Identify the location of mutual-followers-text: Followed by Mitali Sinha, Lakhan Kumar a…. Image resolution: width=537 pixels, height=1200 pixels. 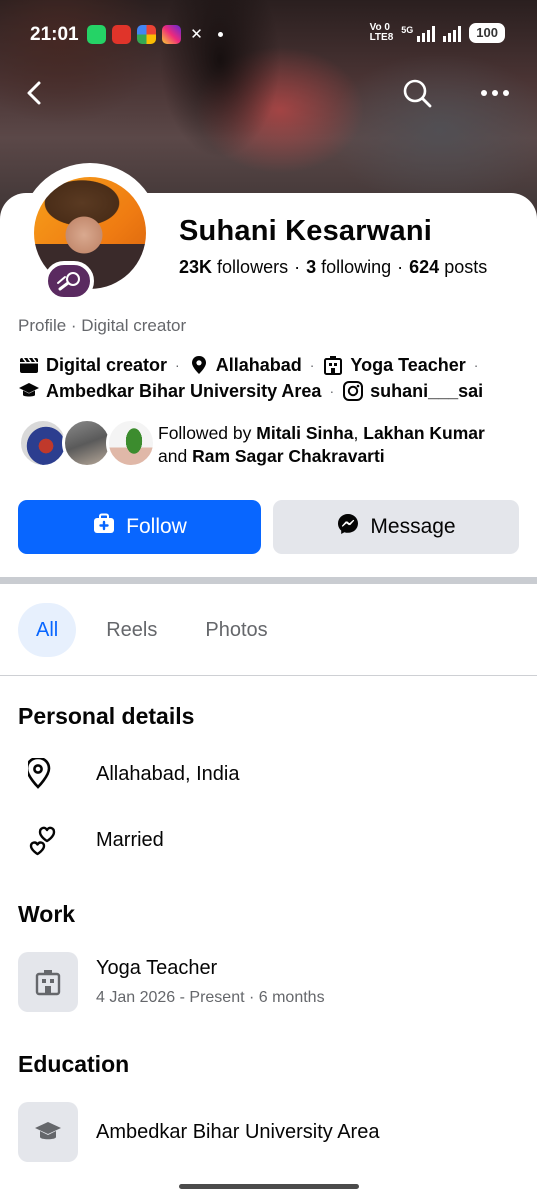
(321, 444).